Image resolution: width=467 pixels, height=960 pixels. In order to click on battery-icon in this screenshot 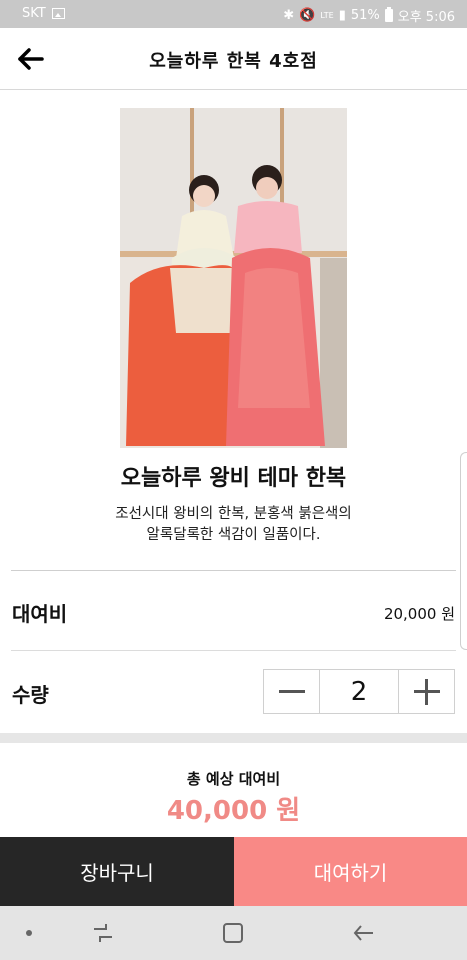, I will do `click(388, 14)`.